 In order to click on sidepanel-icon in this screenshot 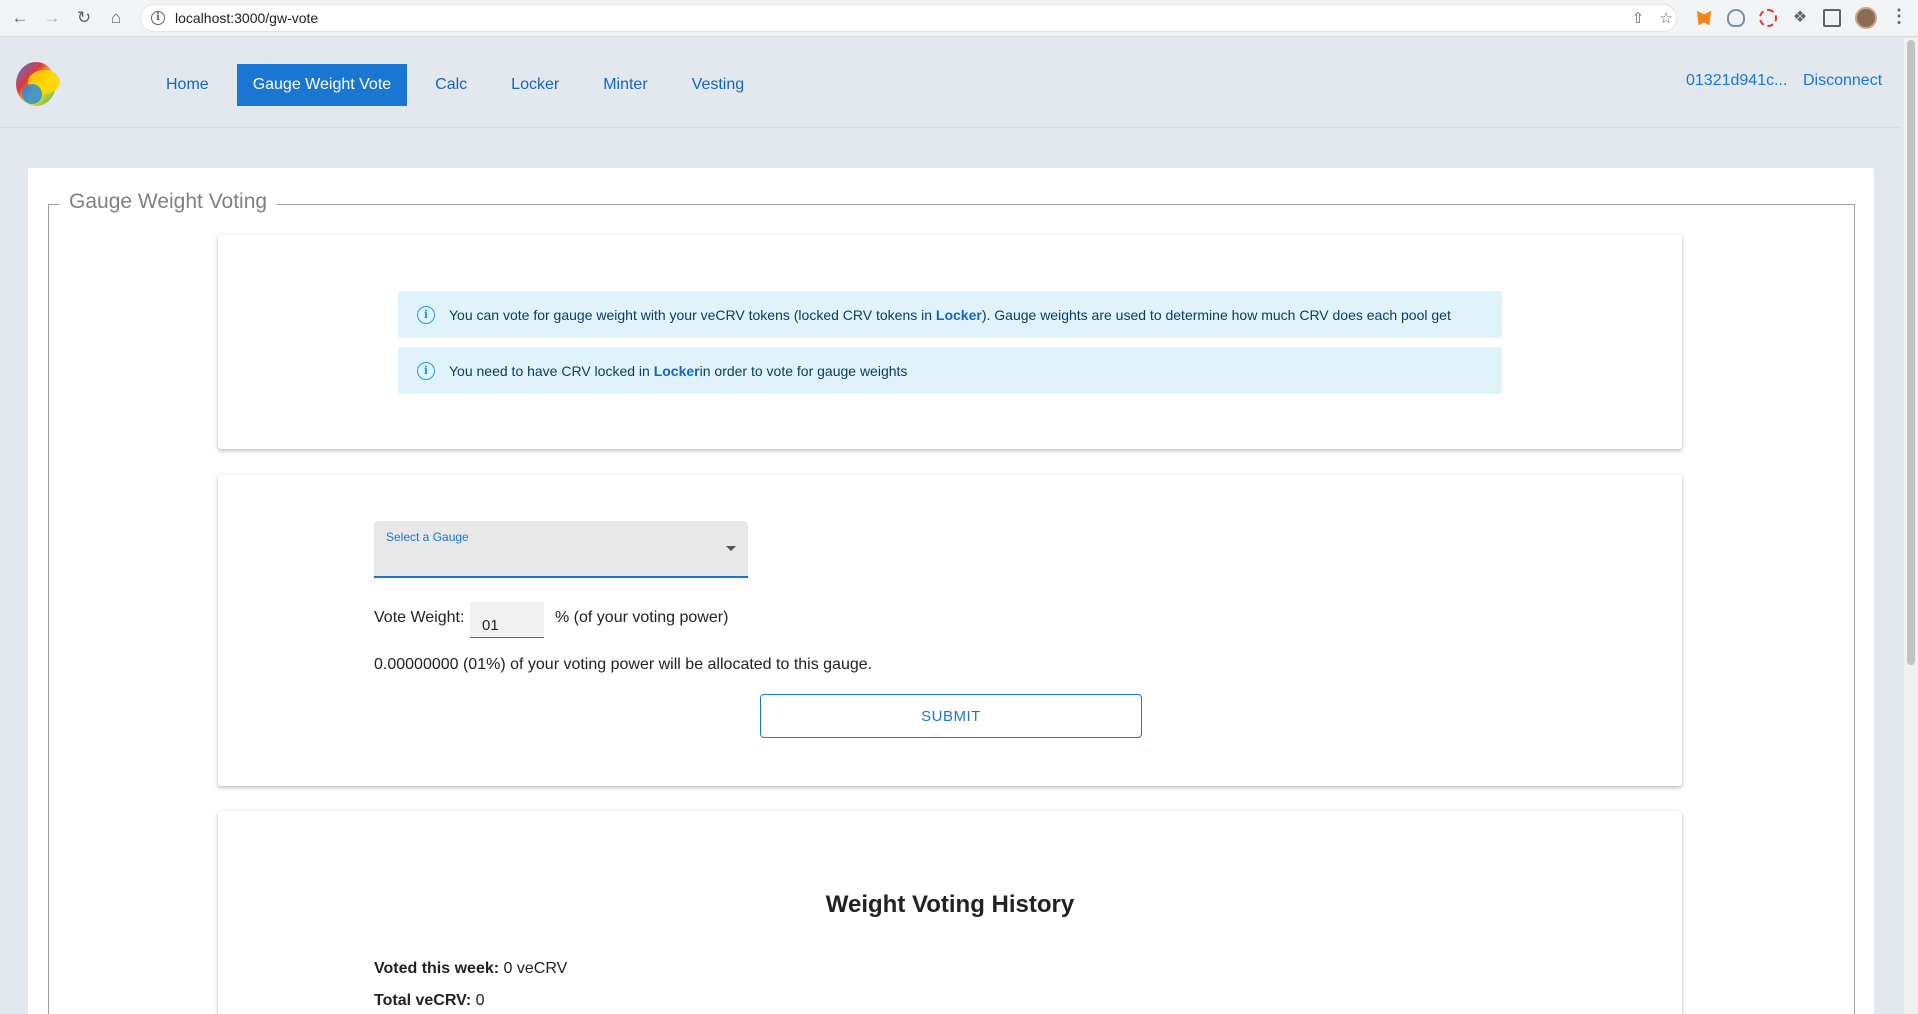, I will do `click(1832, 18)`.